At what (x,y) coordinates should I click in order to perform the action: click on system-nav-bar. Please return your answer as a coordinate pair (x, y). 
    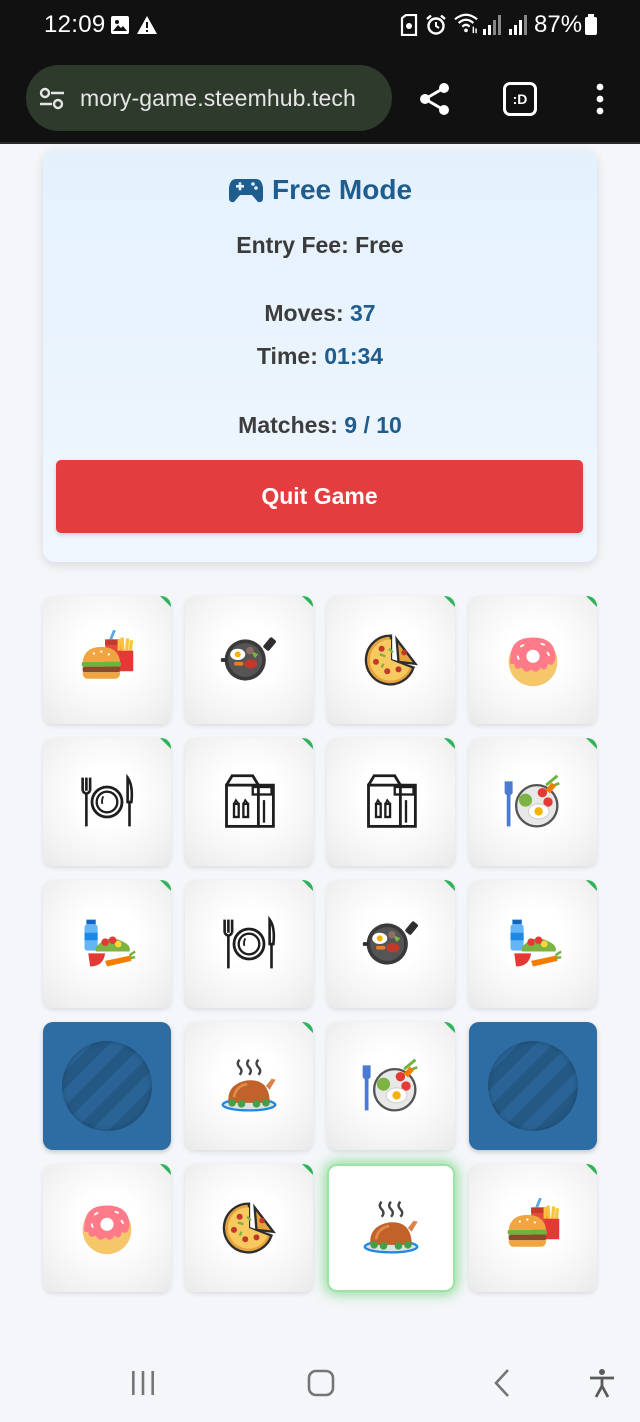
    Looking at the image, I should click on (320, 1381).